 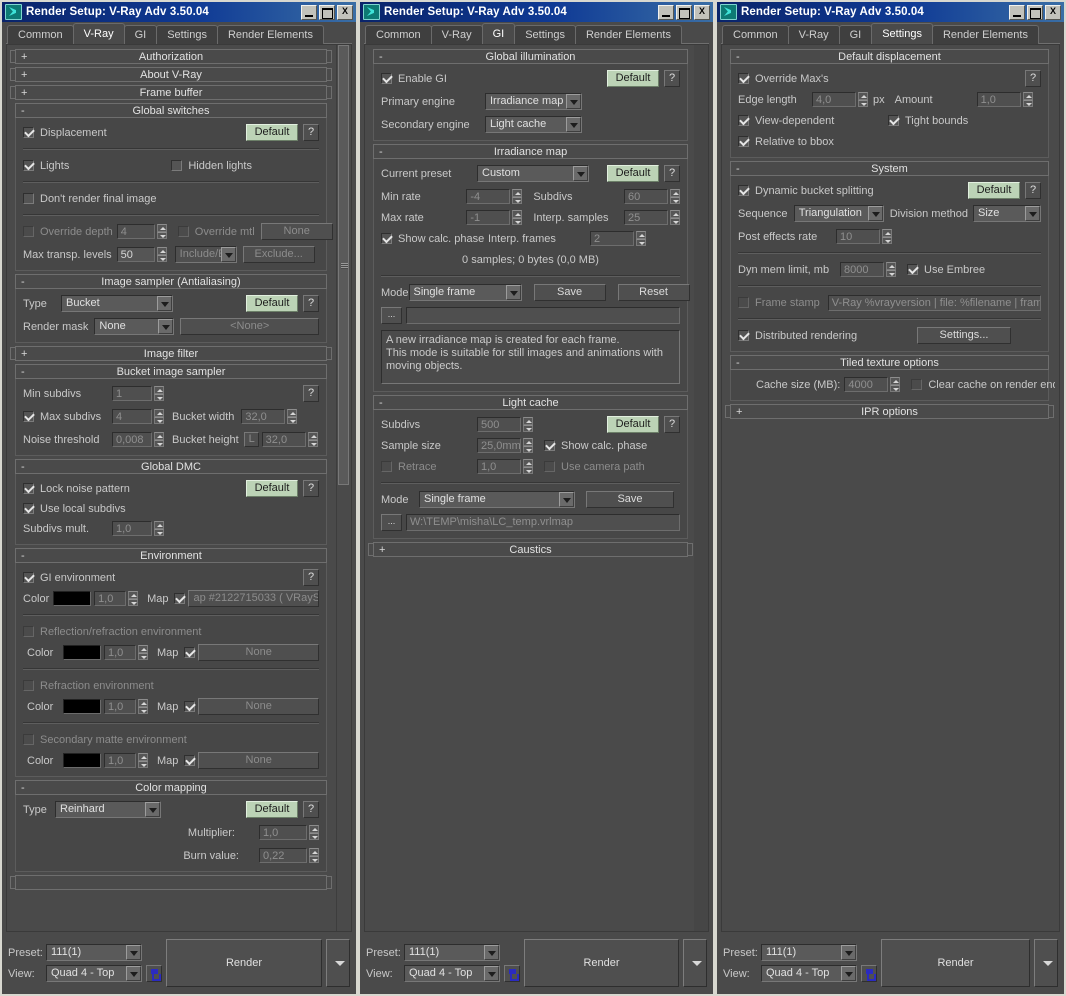 I want to click on rollout-header-image-filter: + Image filter, so click(x=171, y=353).